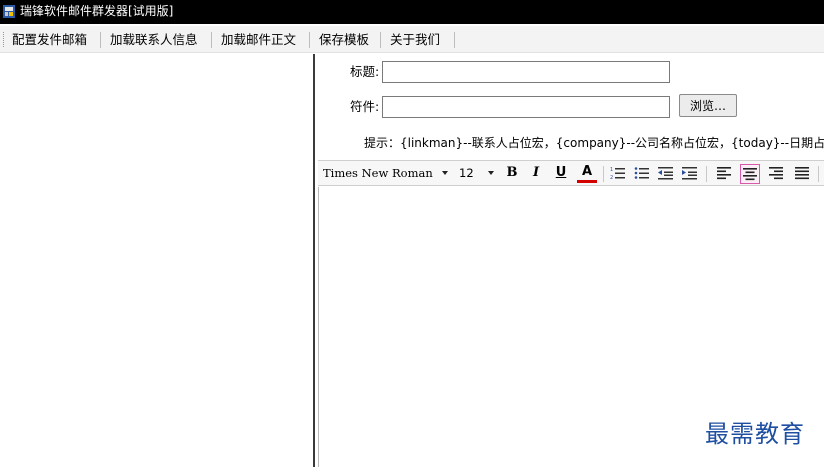  What do you see at coordinates (154, 40) in the screenshot?
I see `menu-load-contacts: 加载联系人信息` at bounding box center [154, 40].